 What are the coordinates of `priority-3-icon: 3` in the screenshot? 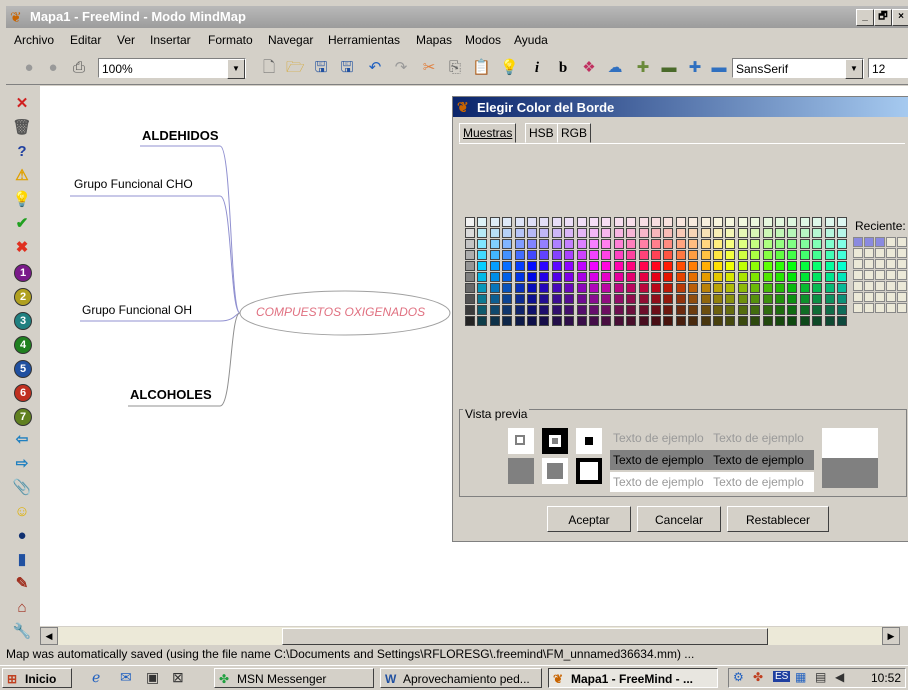 It's located at (23, 321).